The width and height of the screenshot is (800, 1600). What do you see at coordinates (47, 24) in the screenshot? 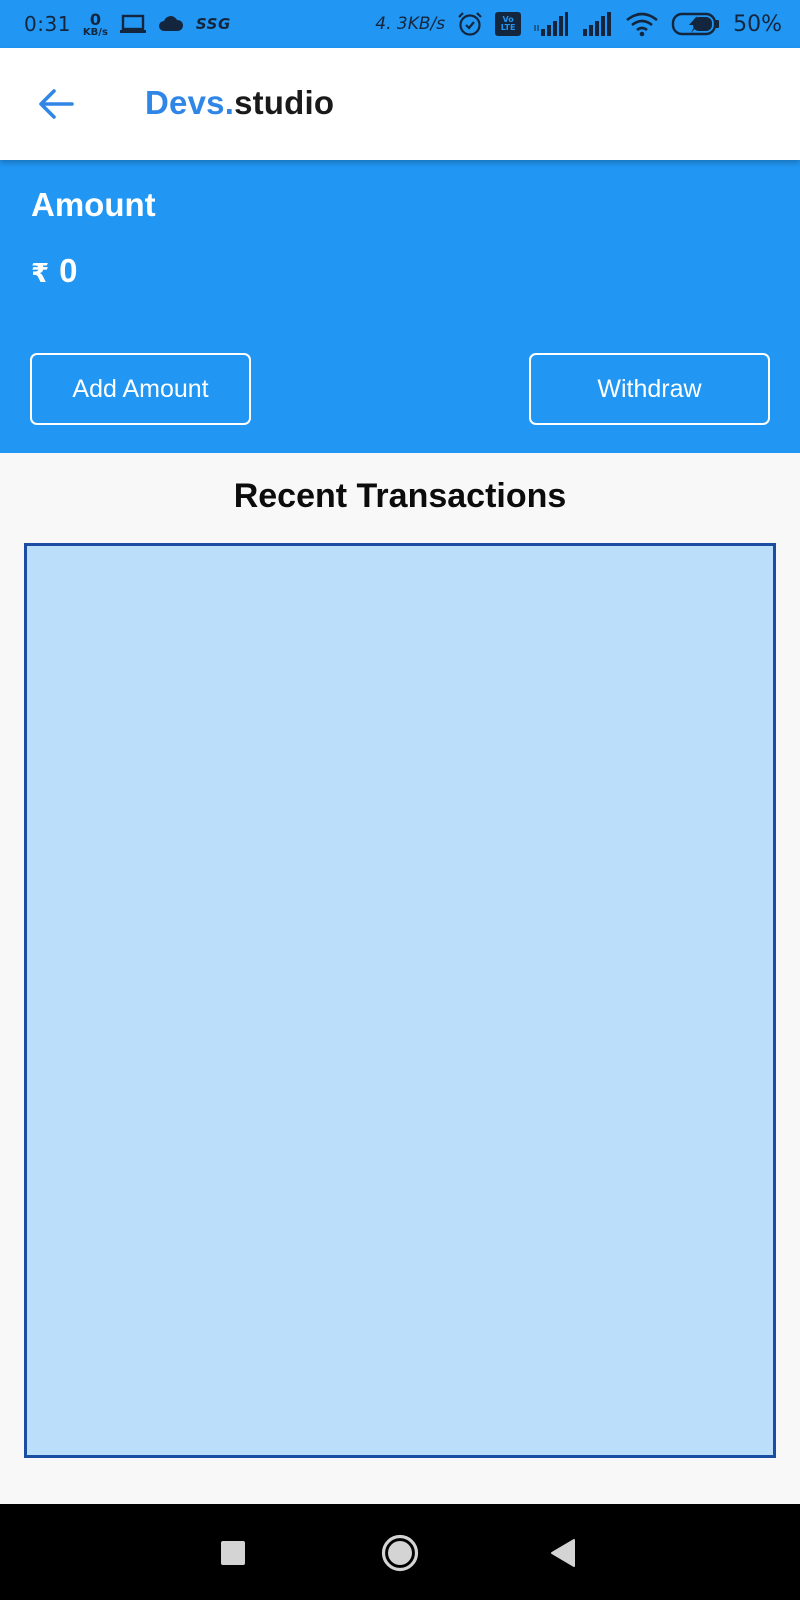
I see `status-time: 0:31` at bounding box center [47, 24].